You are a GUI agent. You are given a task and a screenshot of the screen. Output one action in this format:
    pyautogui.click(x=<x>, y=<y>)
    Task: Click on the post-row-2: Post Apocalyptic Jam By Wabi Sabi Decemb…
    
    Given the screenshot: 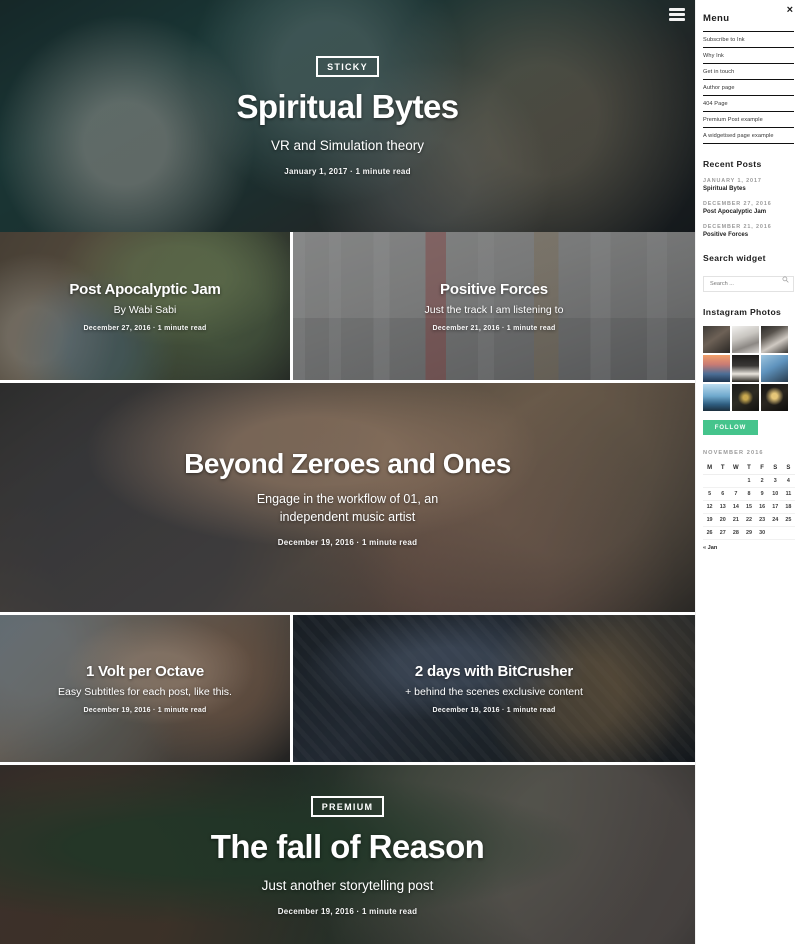 What is the action you would take?
    pyautogui.click(x=347, y=306)
    